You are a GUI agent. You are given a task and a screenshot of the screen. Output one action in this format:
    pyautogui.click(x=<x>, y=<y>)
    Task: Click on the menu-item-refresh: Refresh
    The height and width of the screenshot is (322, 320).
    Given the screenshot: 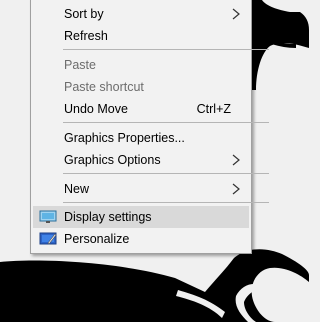 What is the action you would take?
    pyautogui.click(x=141, y=36)
    